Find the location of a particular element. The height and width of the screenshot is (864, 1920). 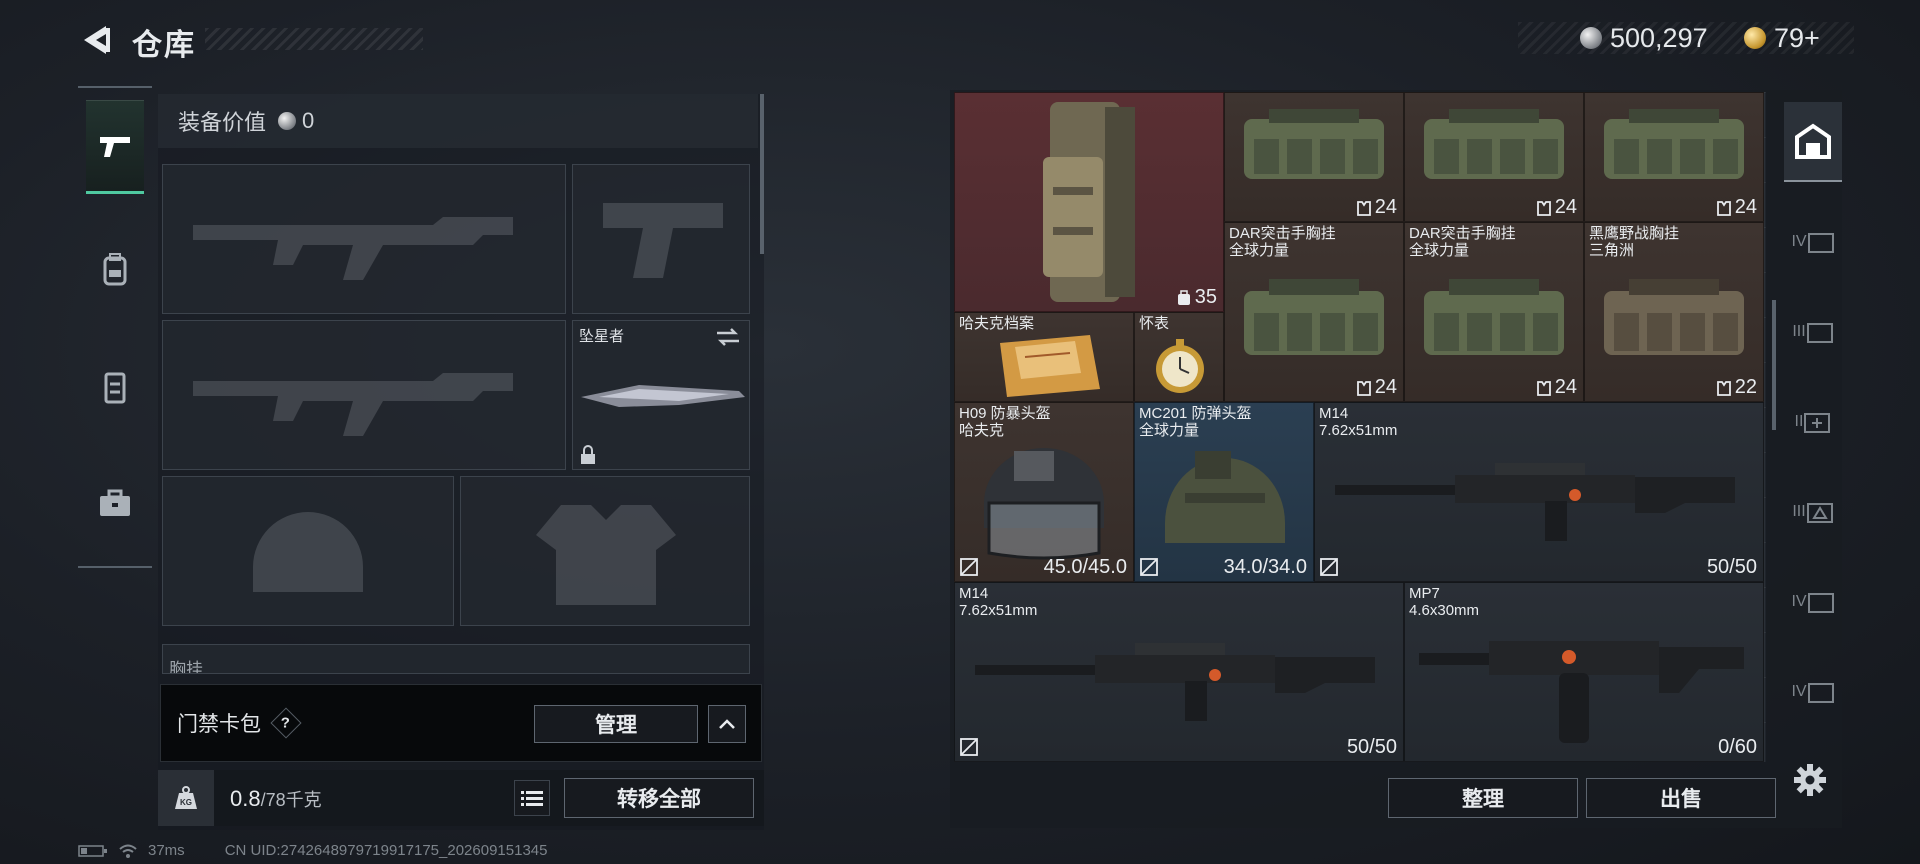

item-haavk-dossier: 哈夫克档案 is located at coordinates (1044, 357).